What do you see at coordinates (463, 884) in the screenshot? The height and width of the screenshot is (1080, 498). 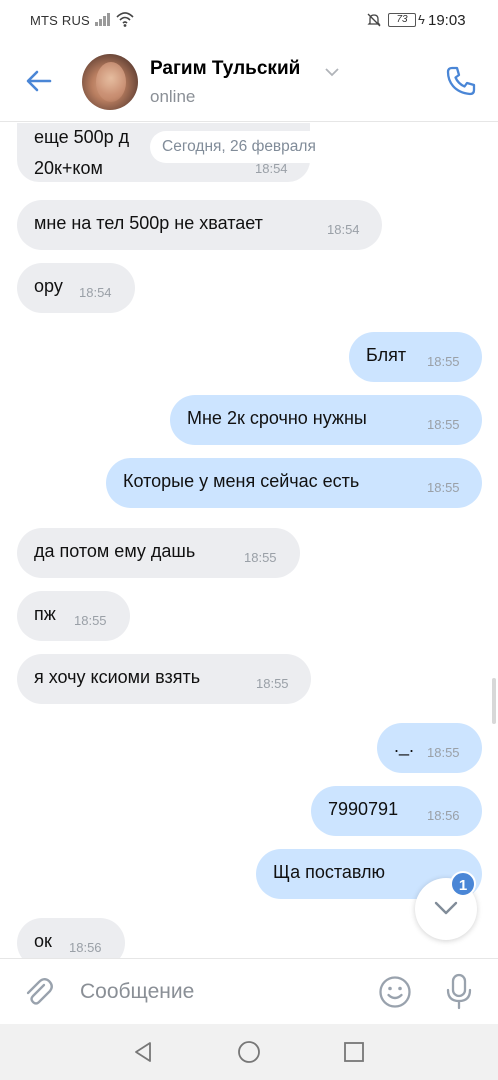 I see `unread-badge: 1` at bounding box center [463, 884].